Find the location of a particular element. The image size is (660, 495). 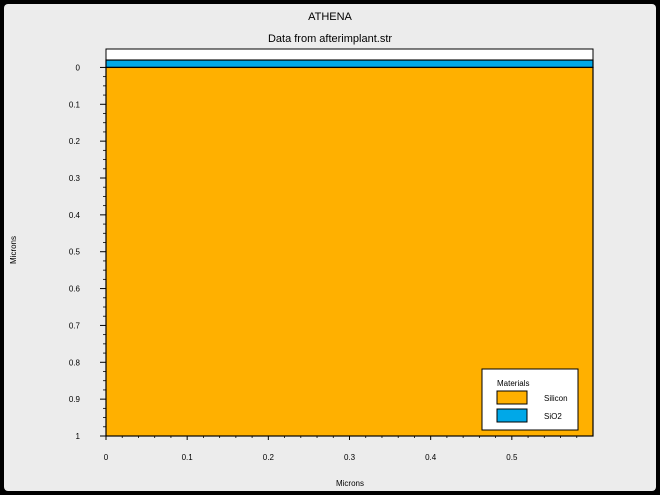

legend-label-silicon: Silicon is located at coordinates (556, 398).